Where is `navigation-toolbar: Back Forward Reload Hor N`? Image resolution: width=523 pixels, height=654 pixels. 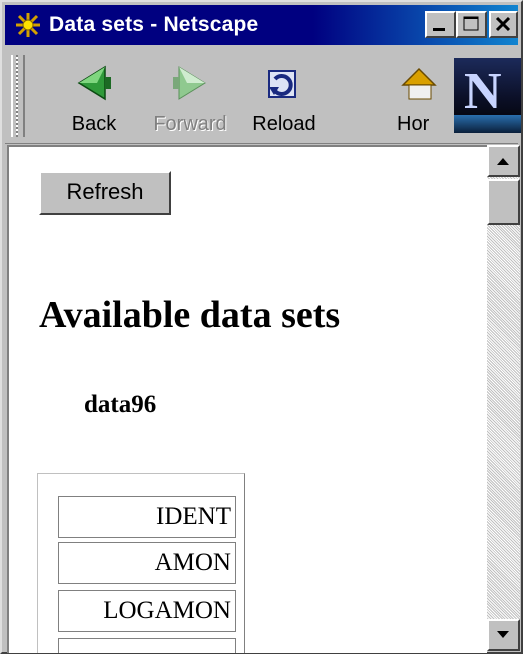 navigation-toolbar: Back Forward Reload Hor N is located at coordinates (263, 95).